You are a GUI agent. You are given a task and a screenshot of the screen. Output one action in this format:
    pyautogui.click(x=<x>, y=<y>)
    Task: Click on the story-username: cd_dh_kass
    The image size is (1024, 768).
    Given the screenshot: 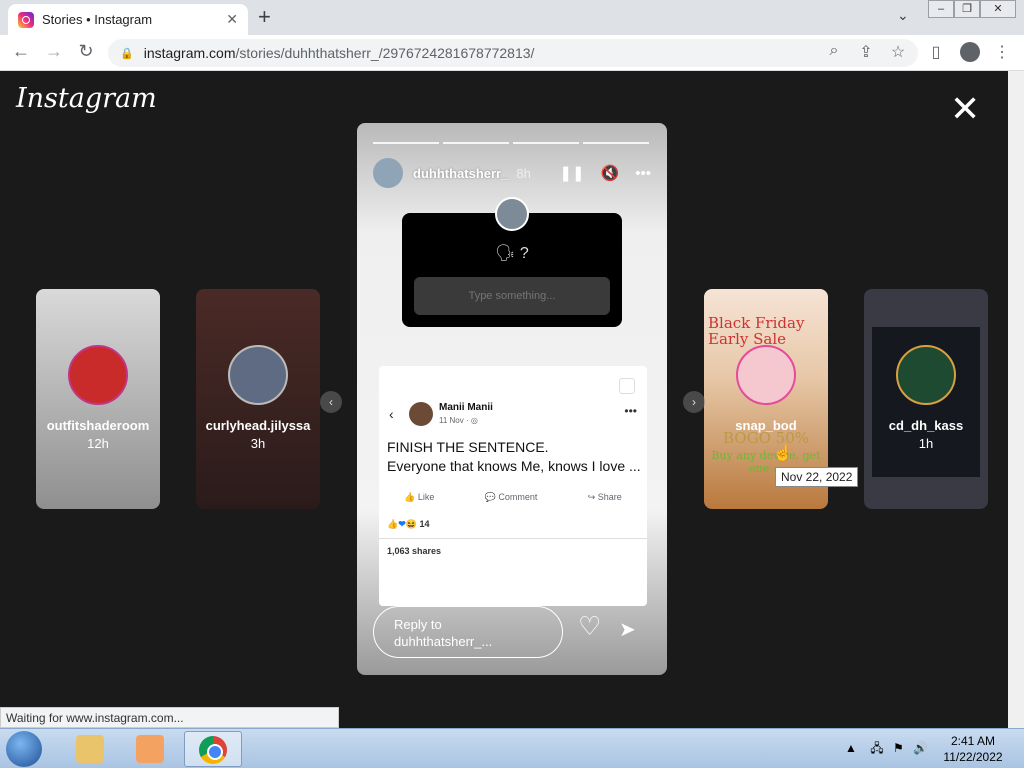 What is the action you would take?
    pyautogui.click(x=926, y=425)
    